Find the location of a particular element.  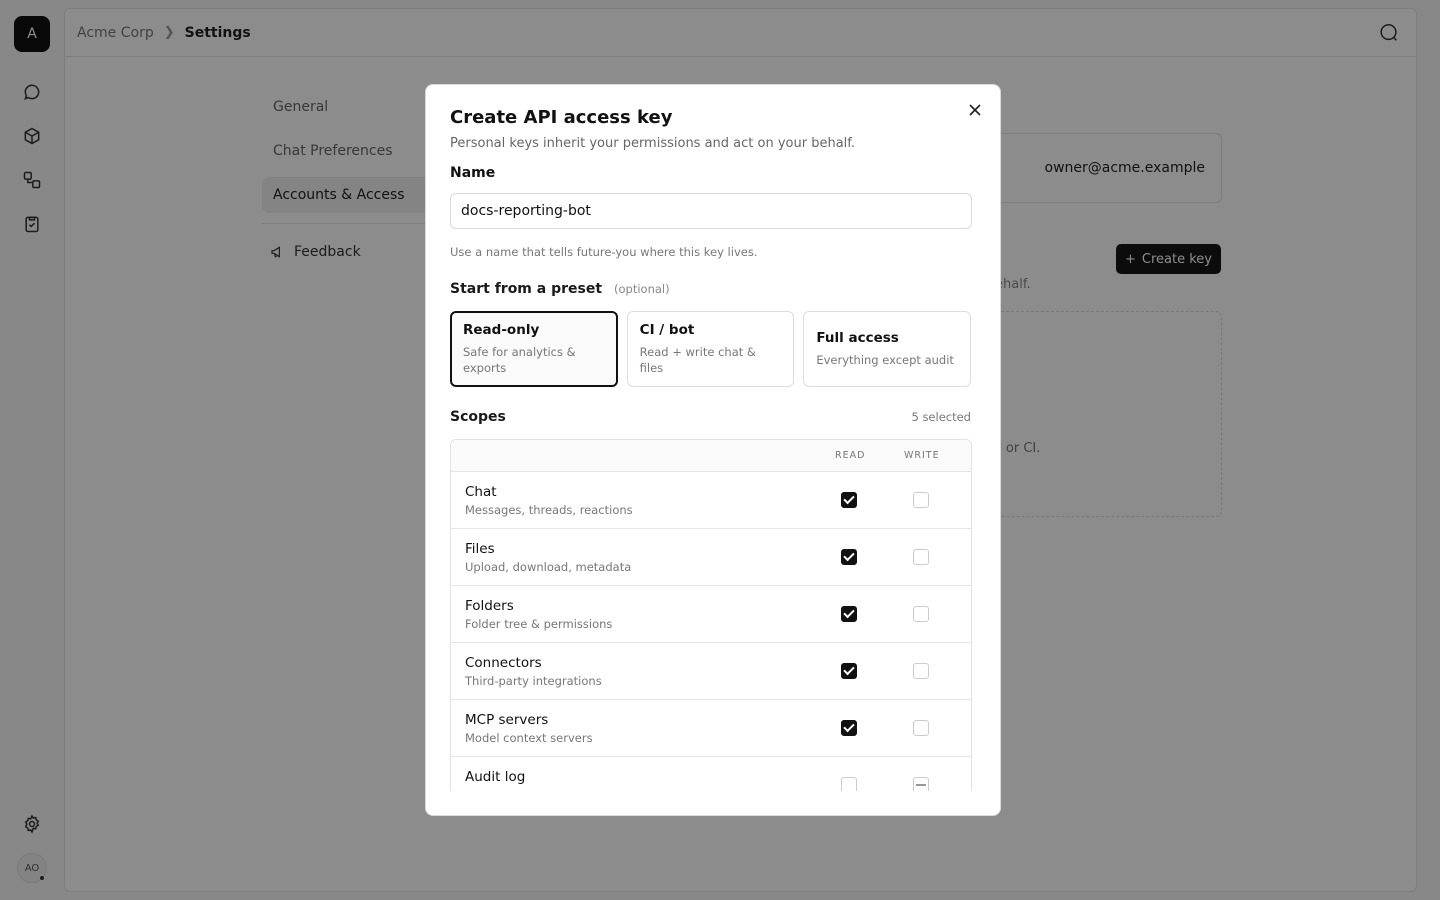

audit-log-read-checkbox is located at coordinates (849, 784).